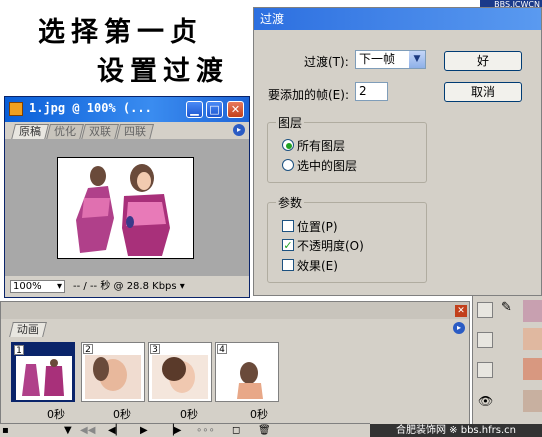 The height and width of the screenshot is (437, 542). I want to click on photoshop-app-icon, so click(16, 109).